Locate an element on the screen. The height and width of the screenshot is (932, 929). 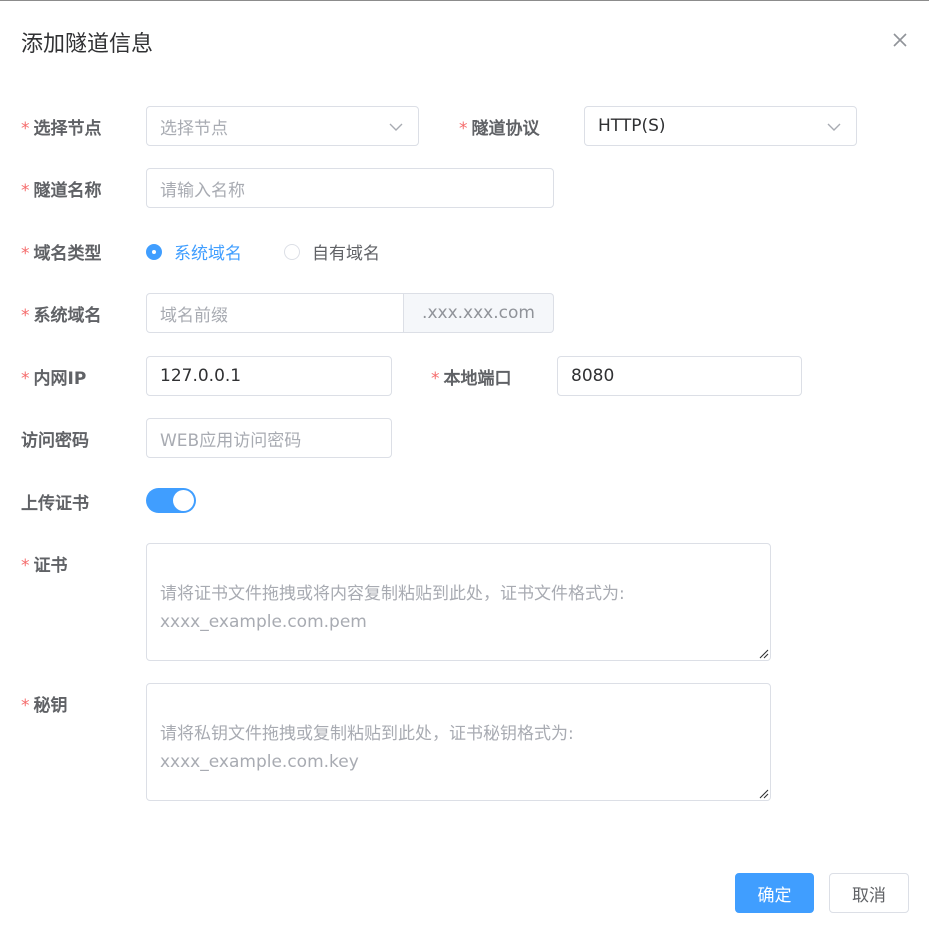
private-key-label: * 秘钥 is located at coordinates (44, 703).